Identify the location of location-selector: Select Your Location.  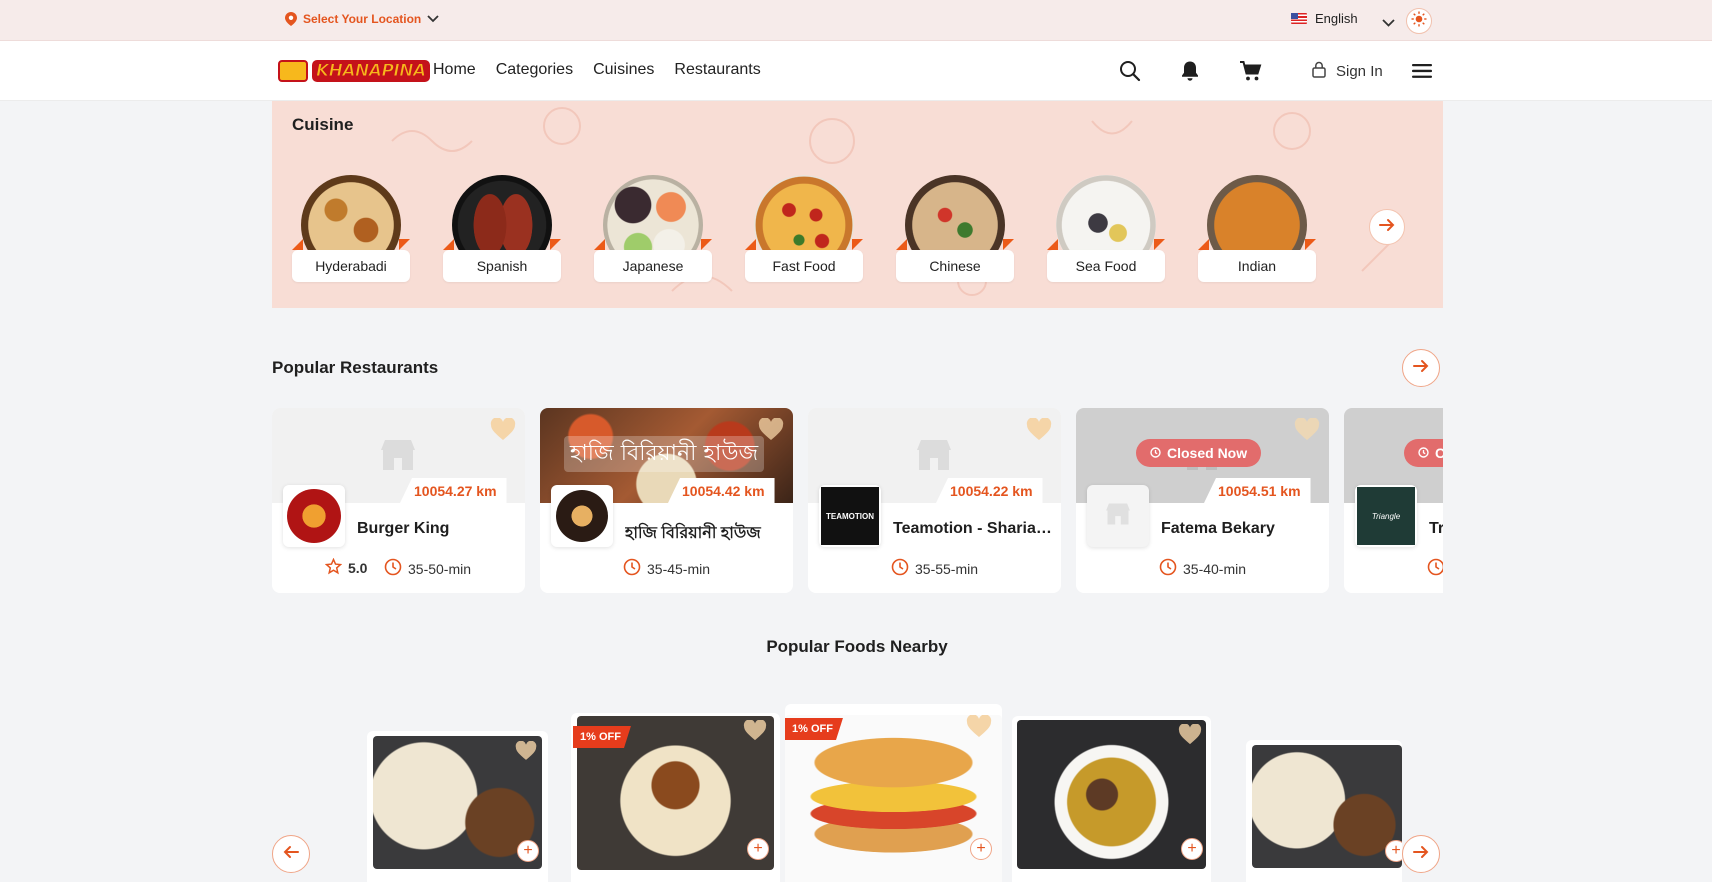
(362, 19).